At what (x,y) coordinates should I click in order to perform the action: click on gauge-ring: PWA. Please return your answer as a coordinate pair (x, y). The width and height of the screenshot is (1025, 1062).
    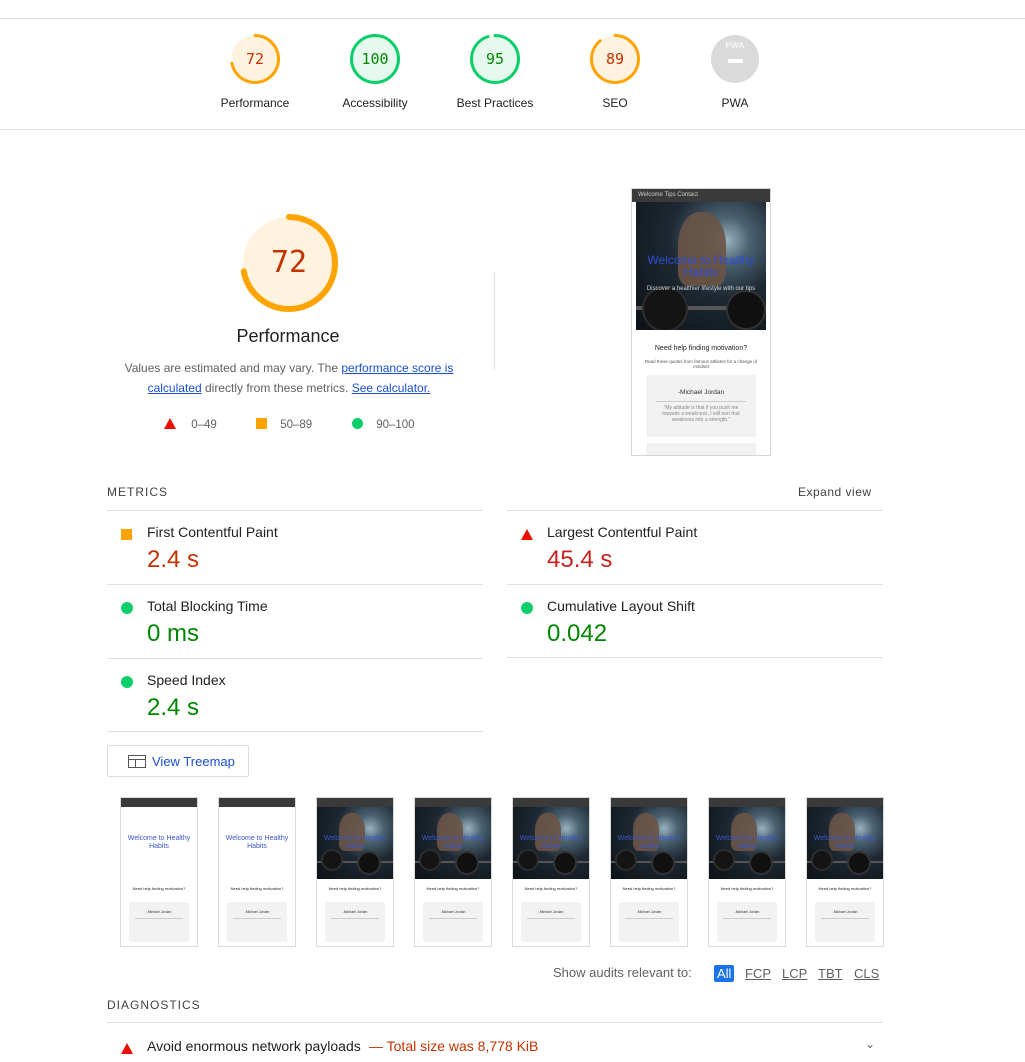
    Looking at the image, I should click on (735, 59).